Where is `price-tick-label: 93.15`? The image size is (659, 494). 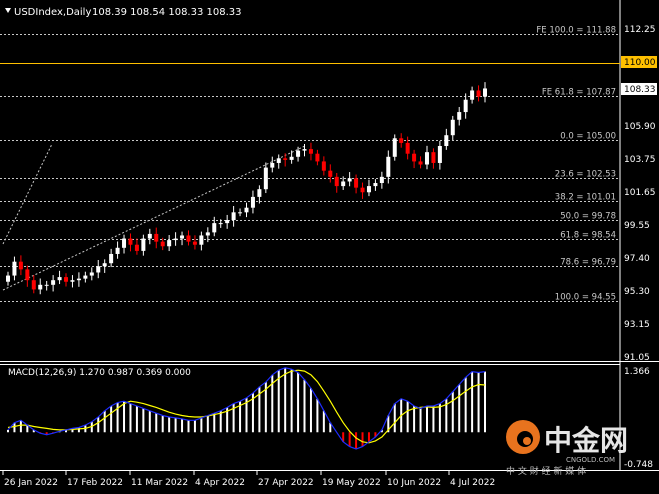 price-tick-label: 93.15 is located at coordinates (637, 325).